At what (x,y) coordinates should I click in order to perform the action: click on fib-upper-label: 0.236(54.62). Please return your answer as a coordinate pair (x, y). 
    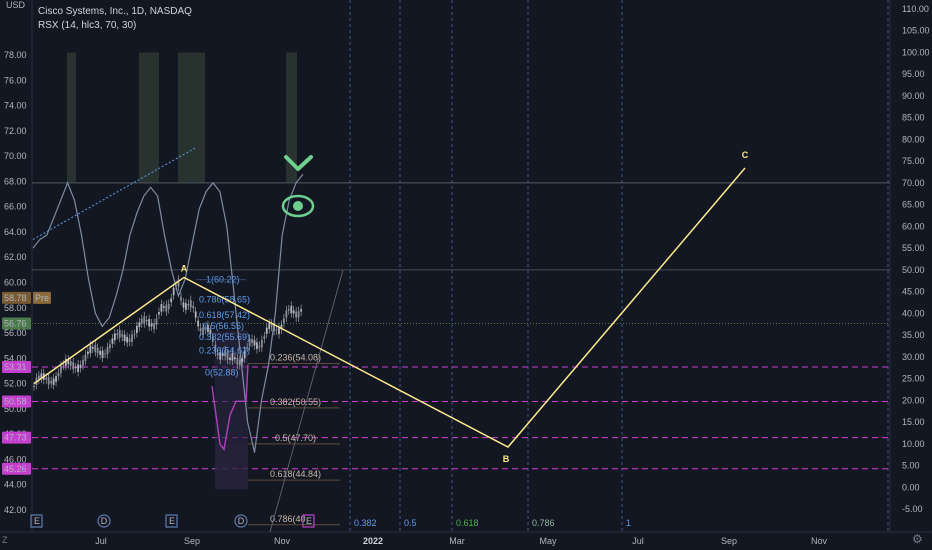
    Looking at the image, I should click on (224, 350).